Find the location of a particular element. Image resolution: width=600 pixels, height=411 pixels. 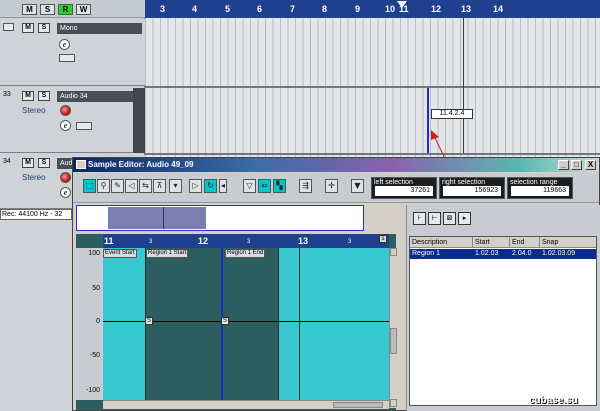

vertical-scrollbar is located at coordinates (393, 328).